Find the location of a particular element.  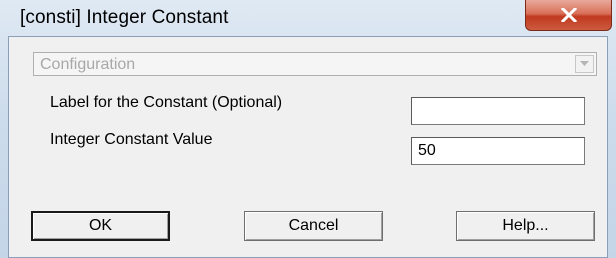

close-x-icon is located at coordinates (568, 15).